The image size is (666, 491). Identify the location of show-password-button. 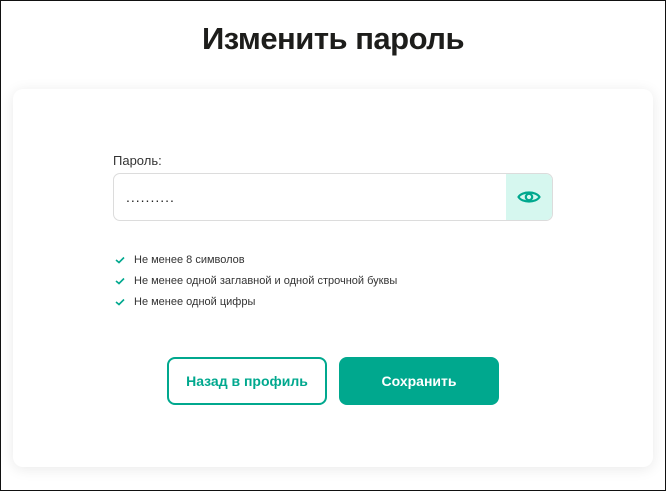
(529, 197).